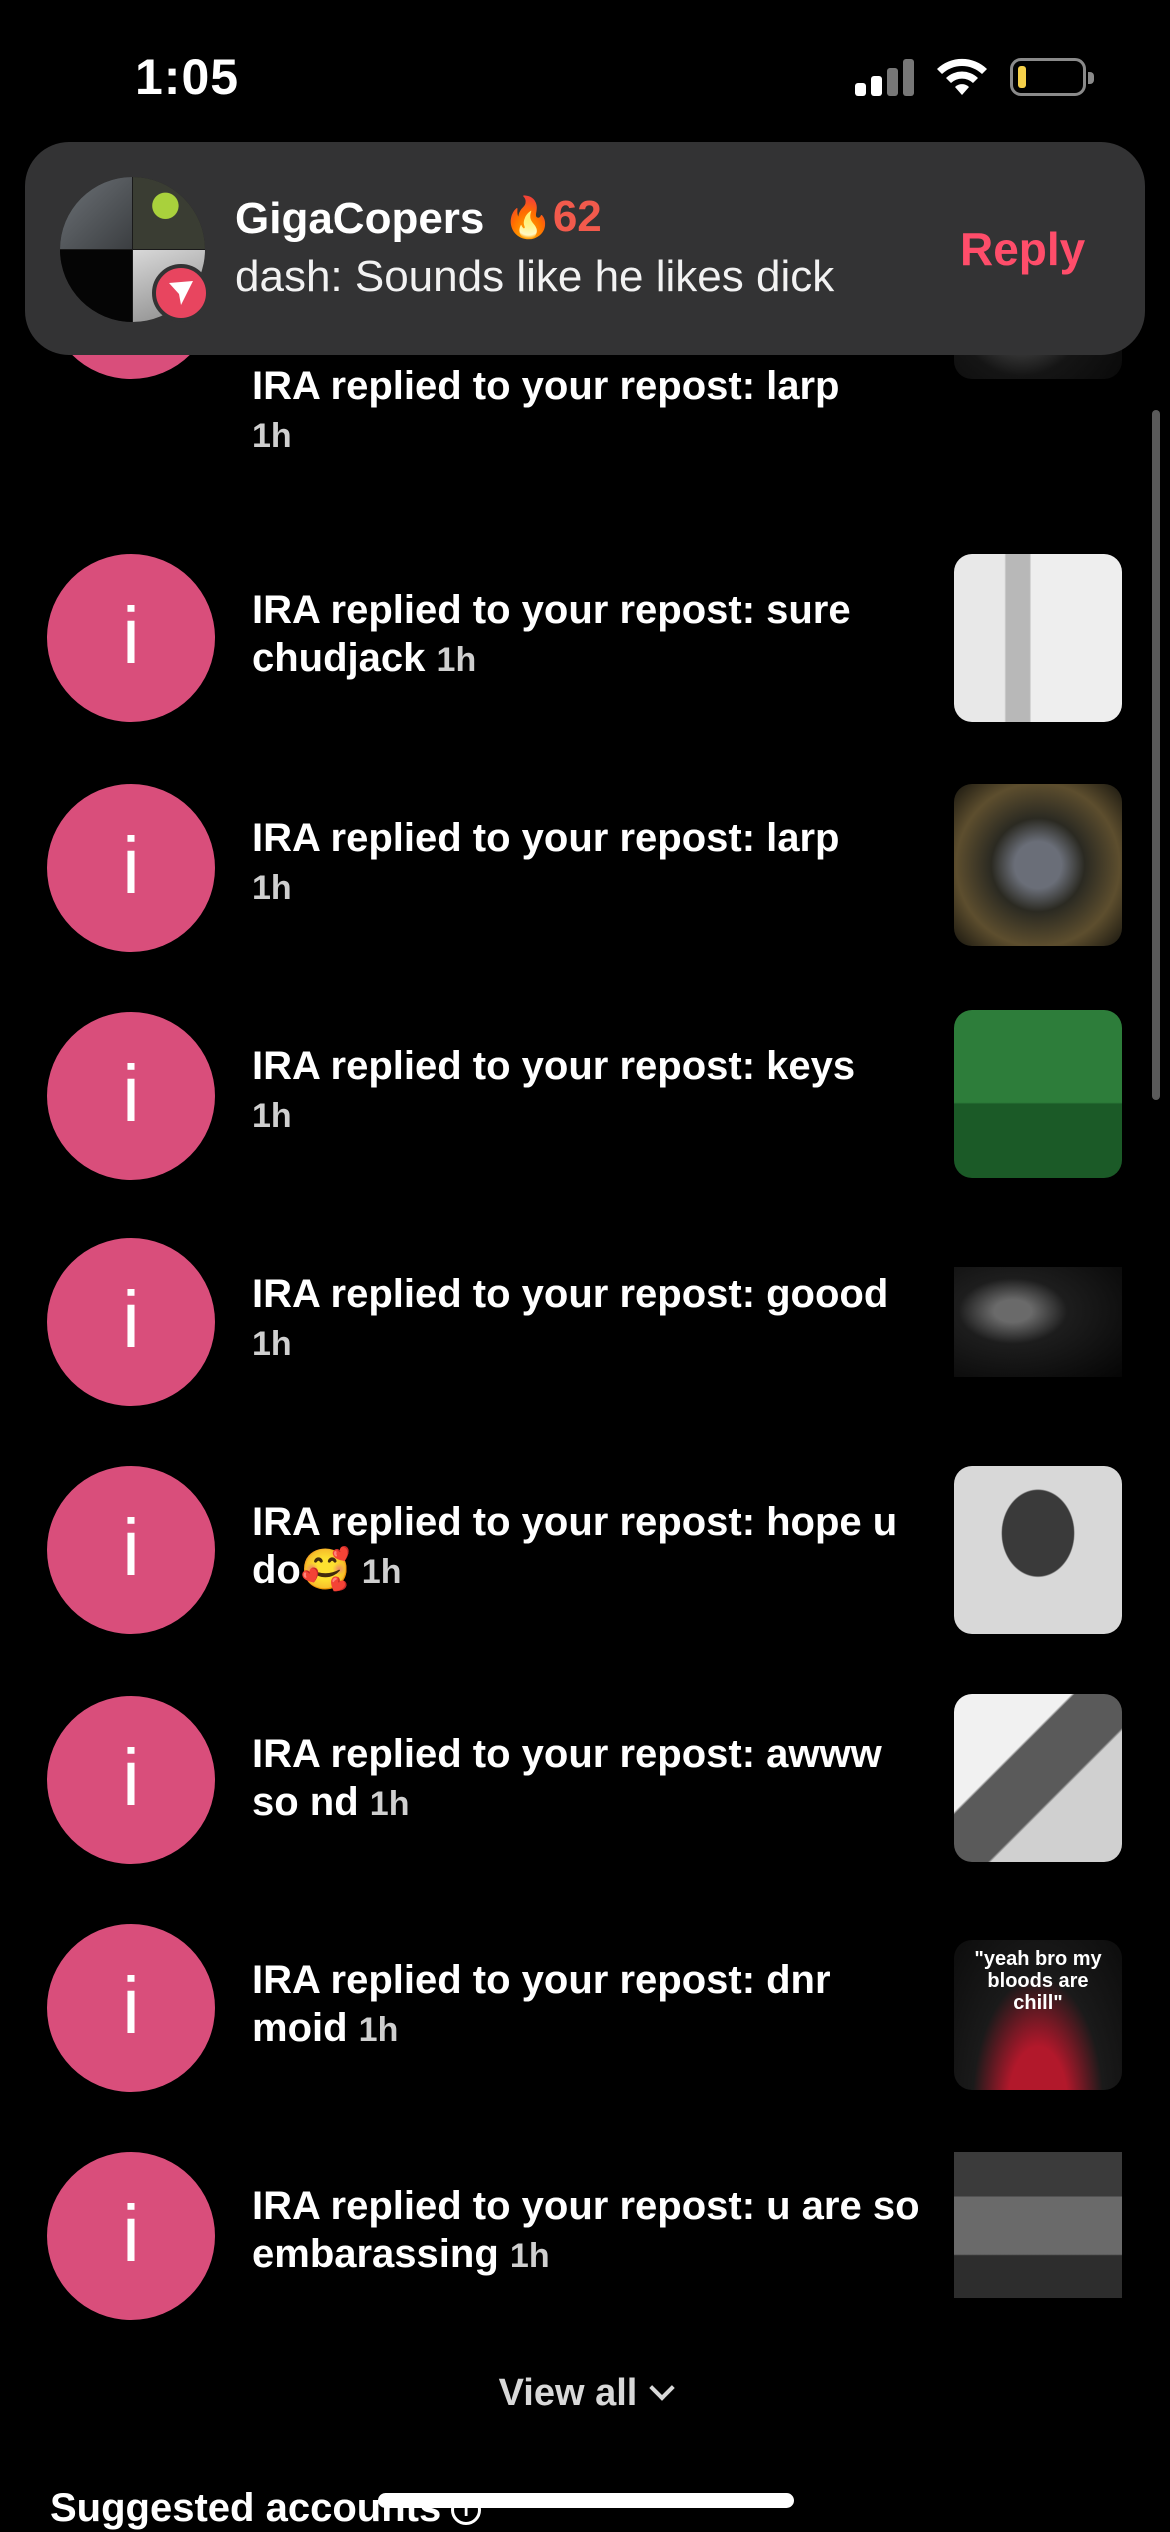  What do you see at coordinates (528, 218) in the screenshot?
I see `fire-icon: 🔥` at bounding box center [528, 218].